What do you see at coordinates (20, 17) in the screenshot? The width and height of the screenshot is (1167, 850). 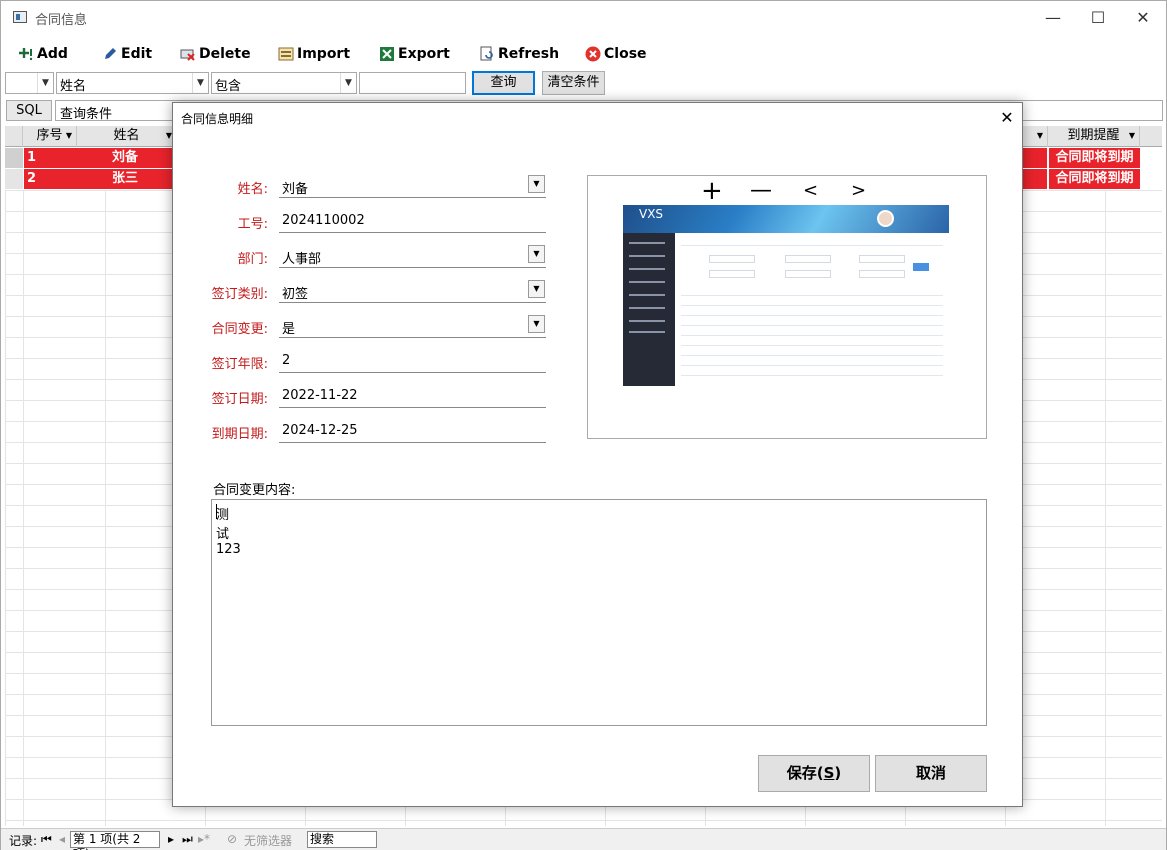 I see `app-icon` at bounding box center [20, 17].